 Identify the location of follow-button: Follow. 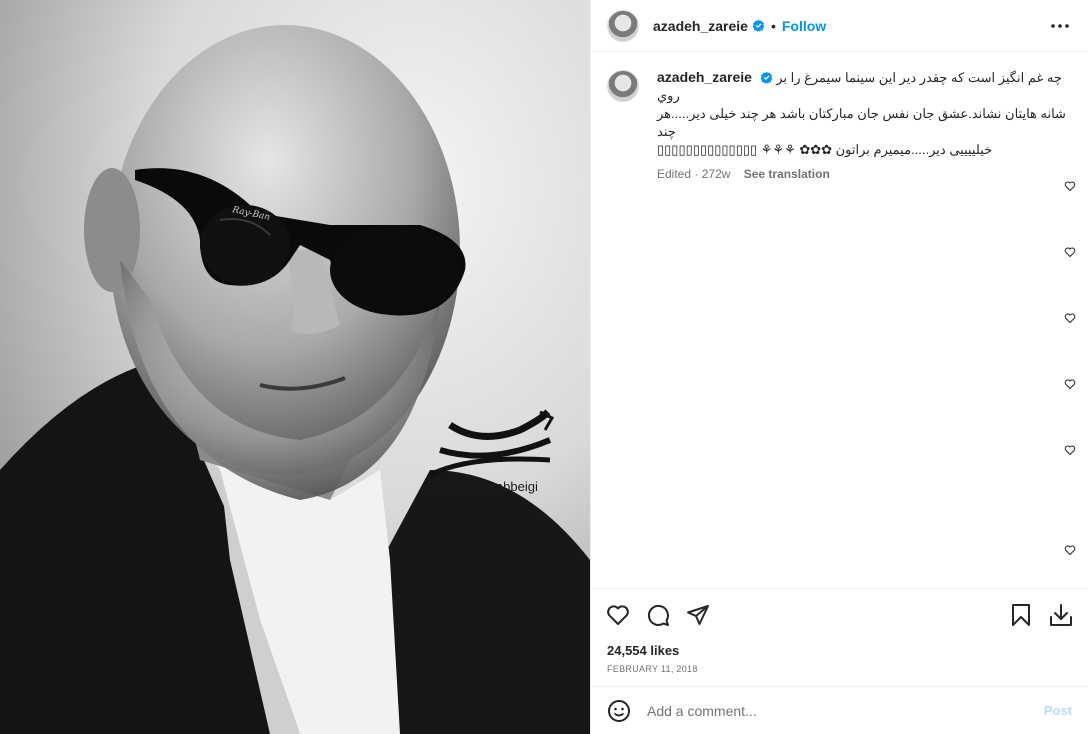
(804, 26).